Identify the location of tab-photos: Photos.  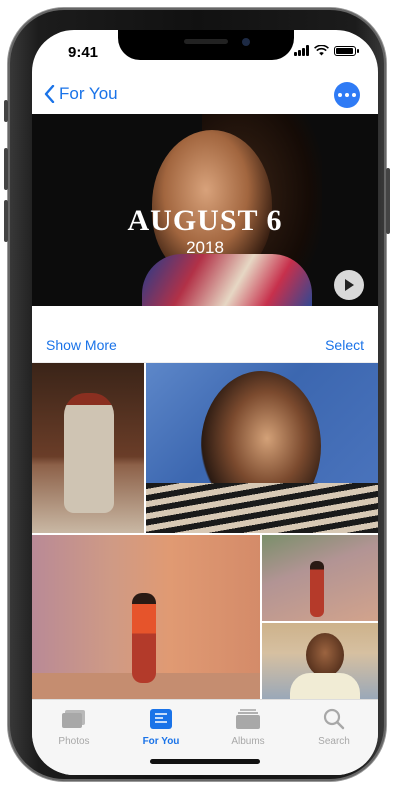
(74, 727).